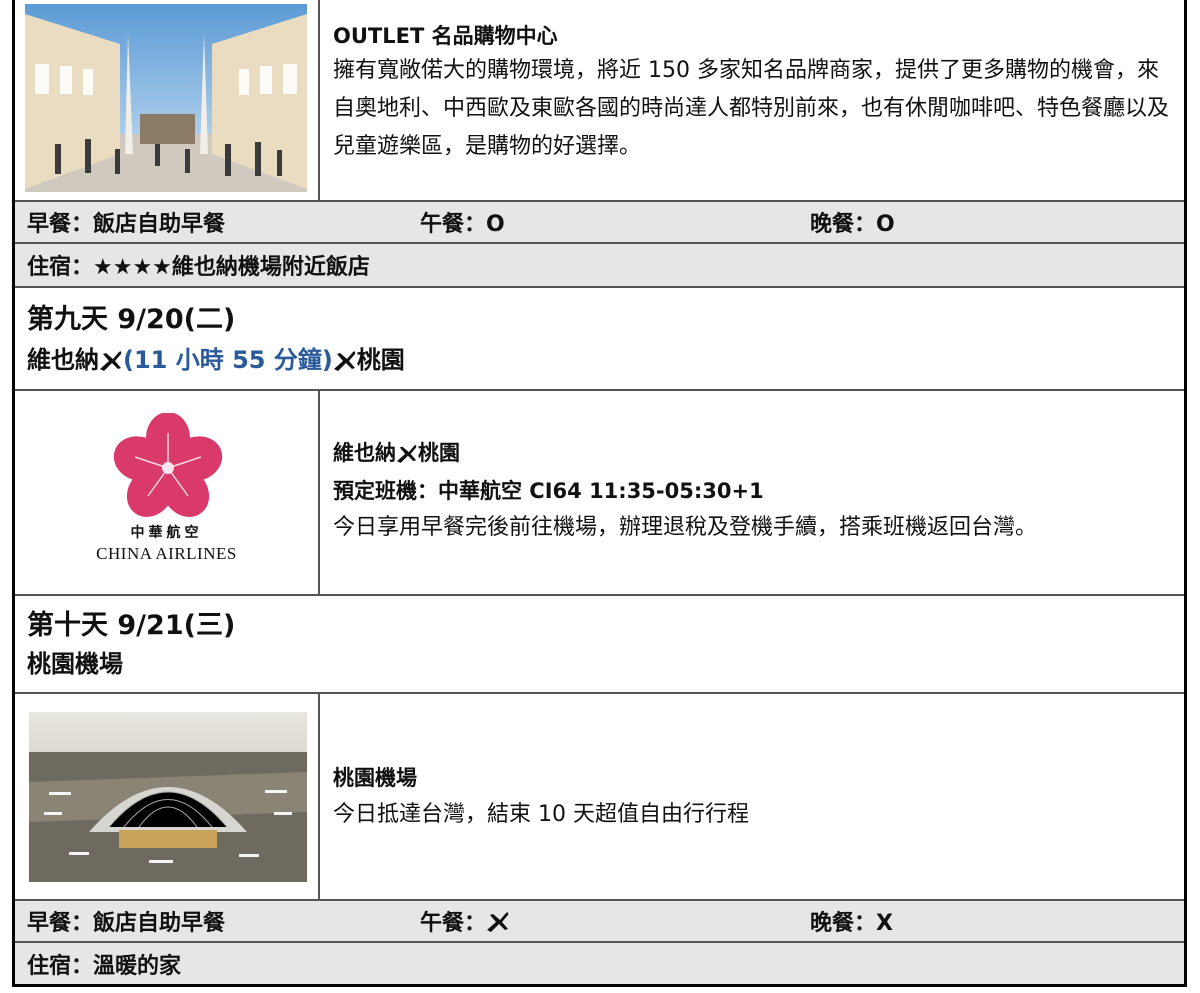 Image resolution: width=1200 pixels, height=993 pixels. What do you see at coordinates (599, 921) in the screenshot?
I see `meal-row-day10: 早餐：飯店自助早餐 午餐： 晚餐：X` at bounding box center [599, 921].